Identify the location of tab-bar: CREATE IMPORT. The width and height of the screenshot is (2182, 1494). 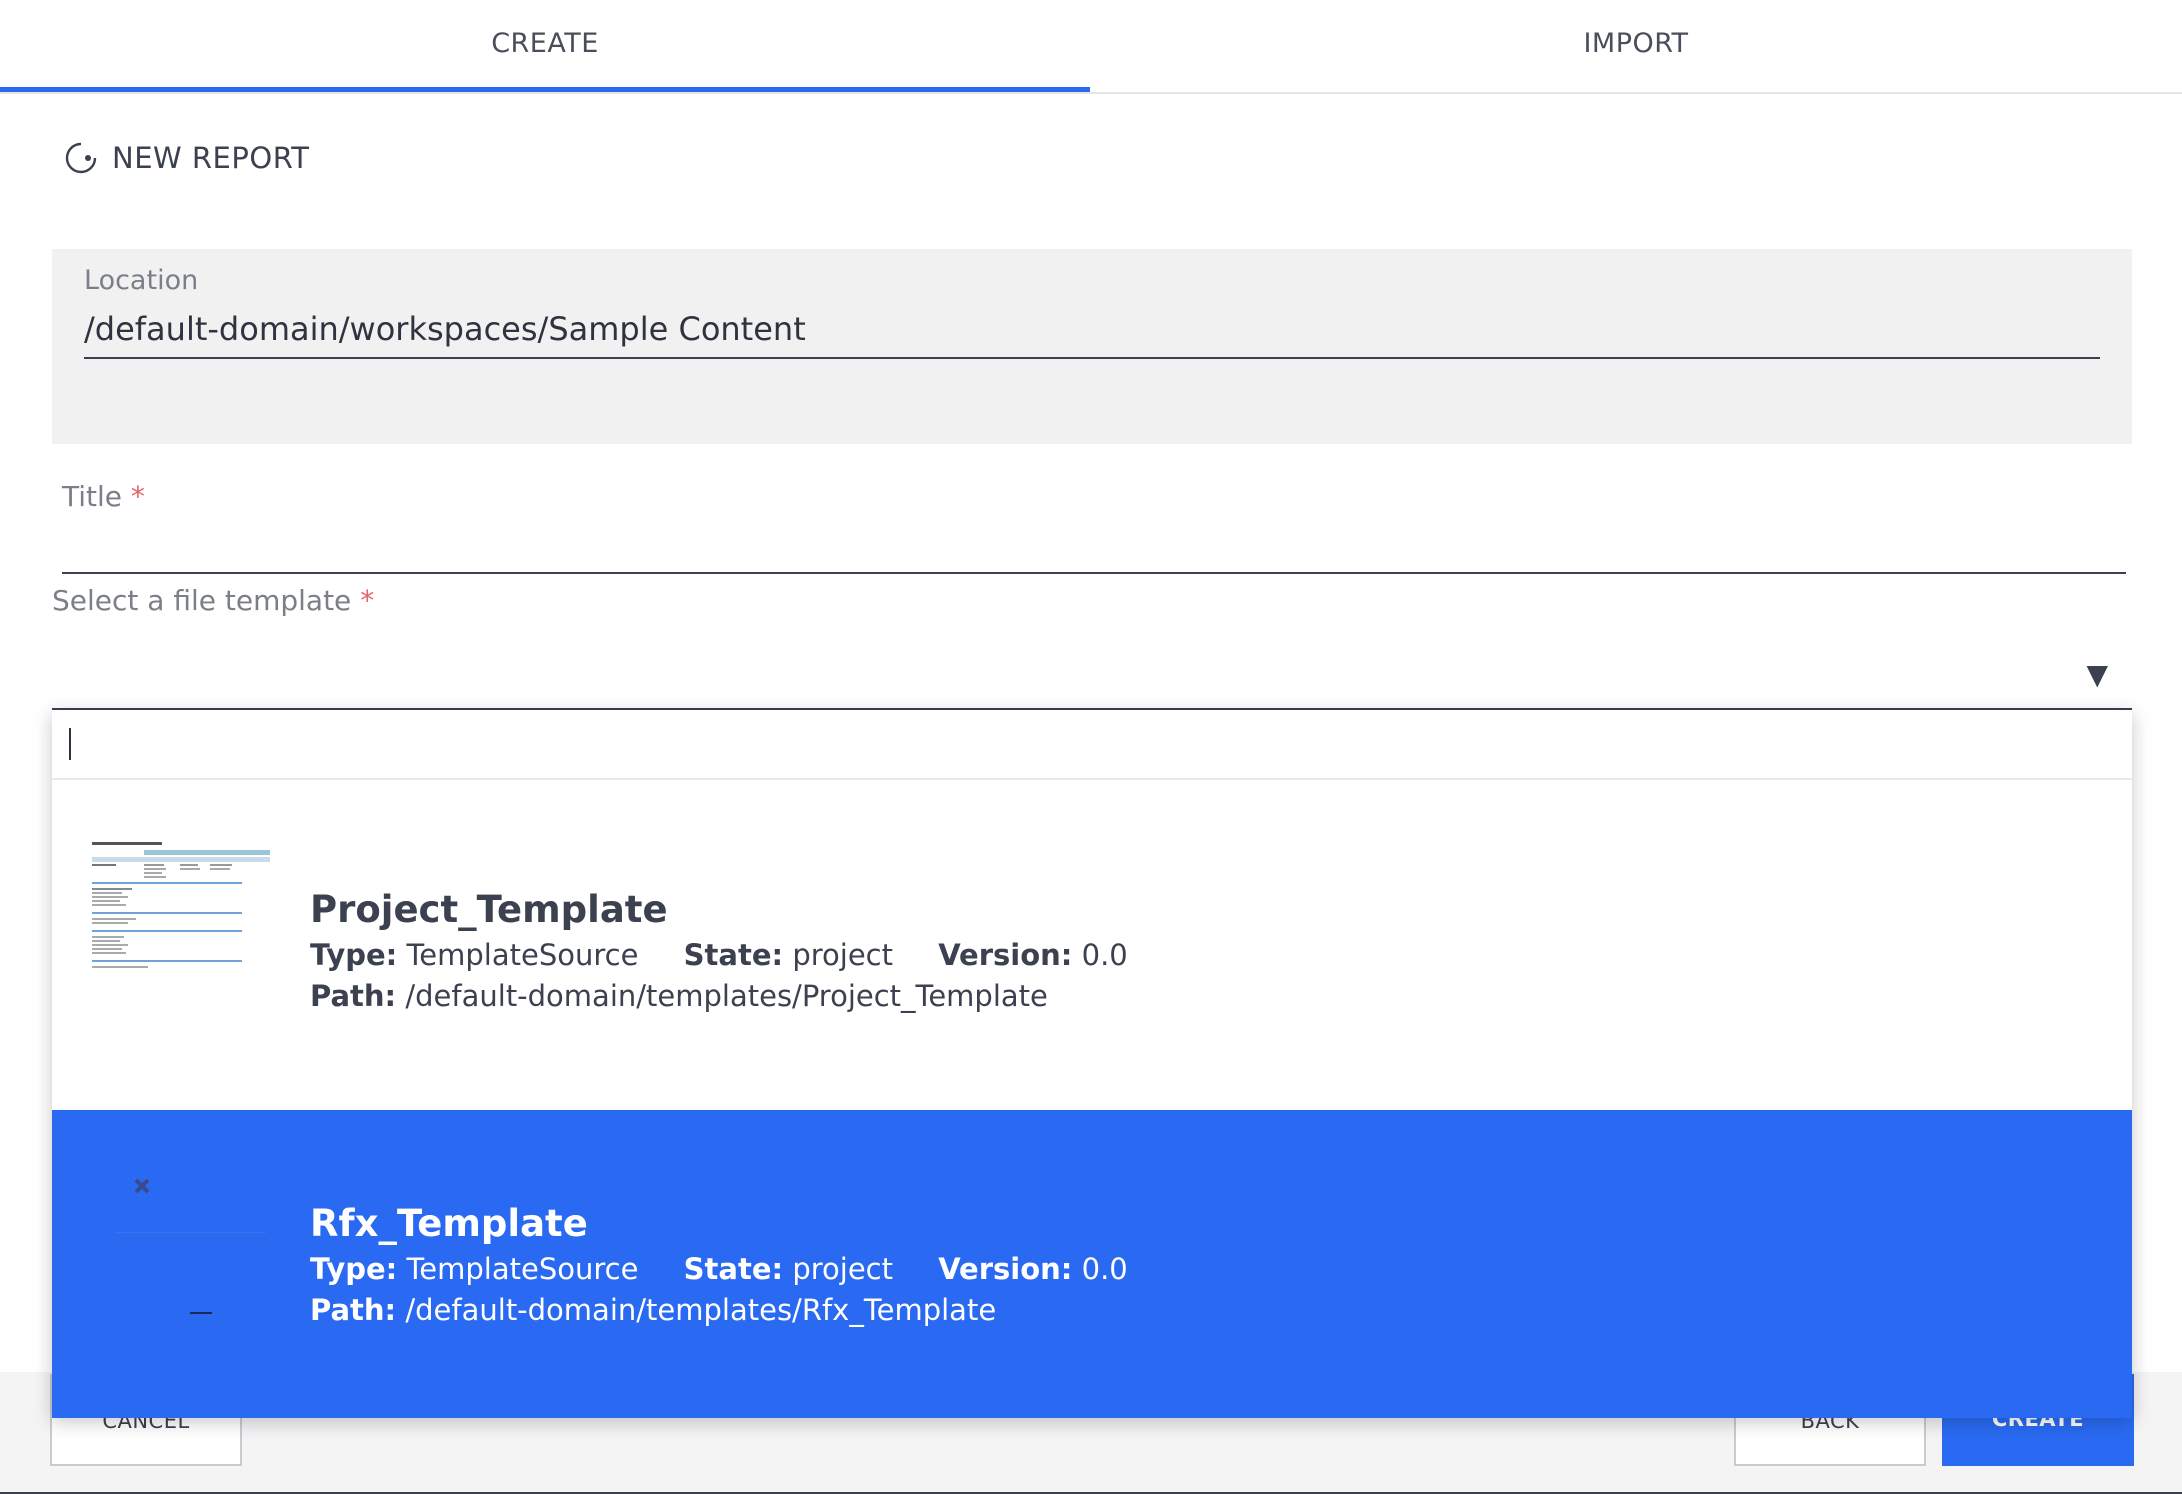
(1091, 47).